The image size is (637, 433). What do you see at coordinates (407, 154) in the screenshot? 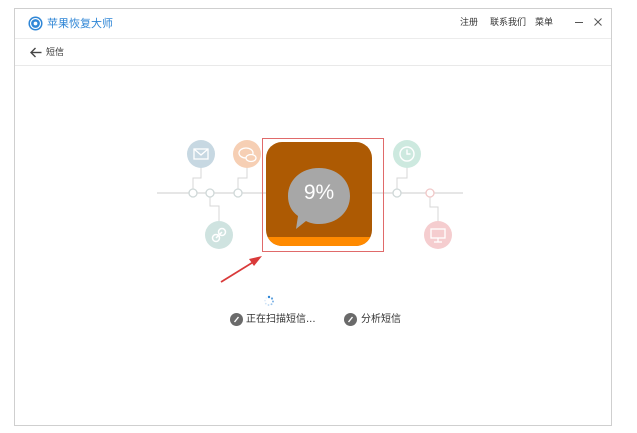
I see `clock-icon` at bounding box center [407, 154].